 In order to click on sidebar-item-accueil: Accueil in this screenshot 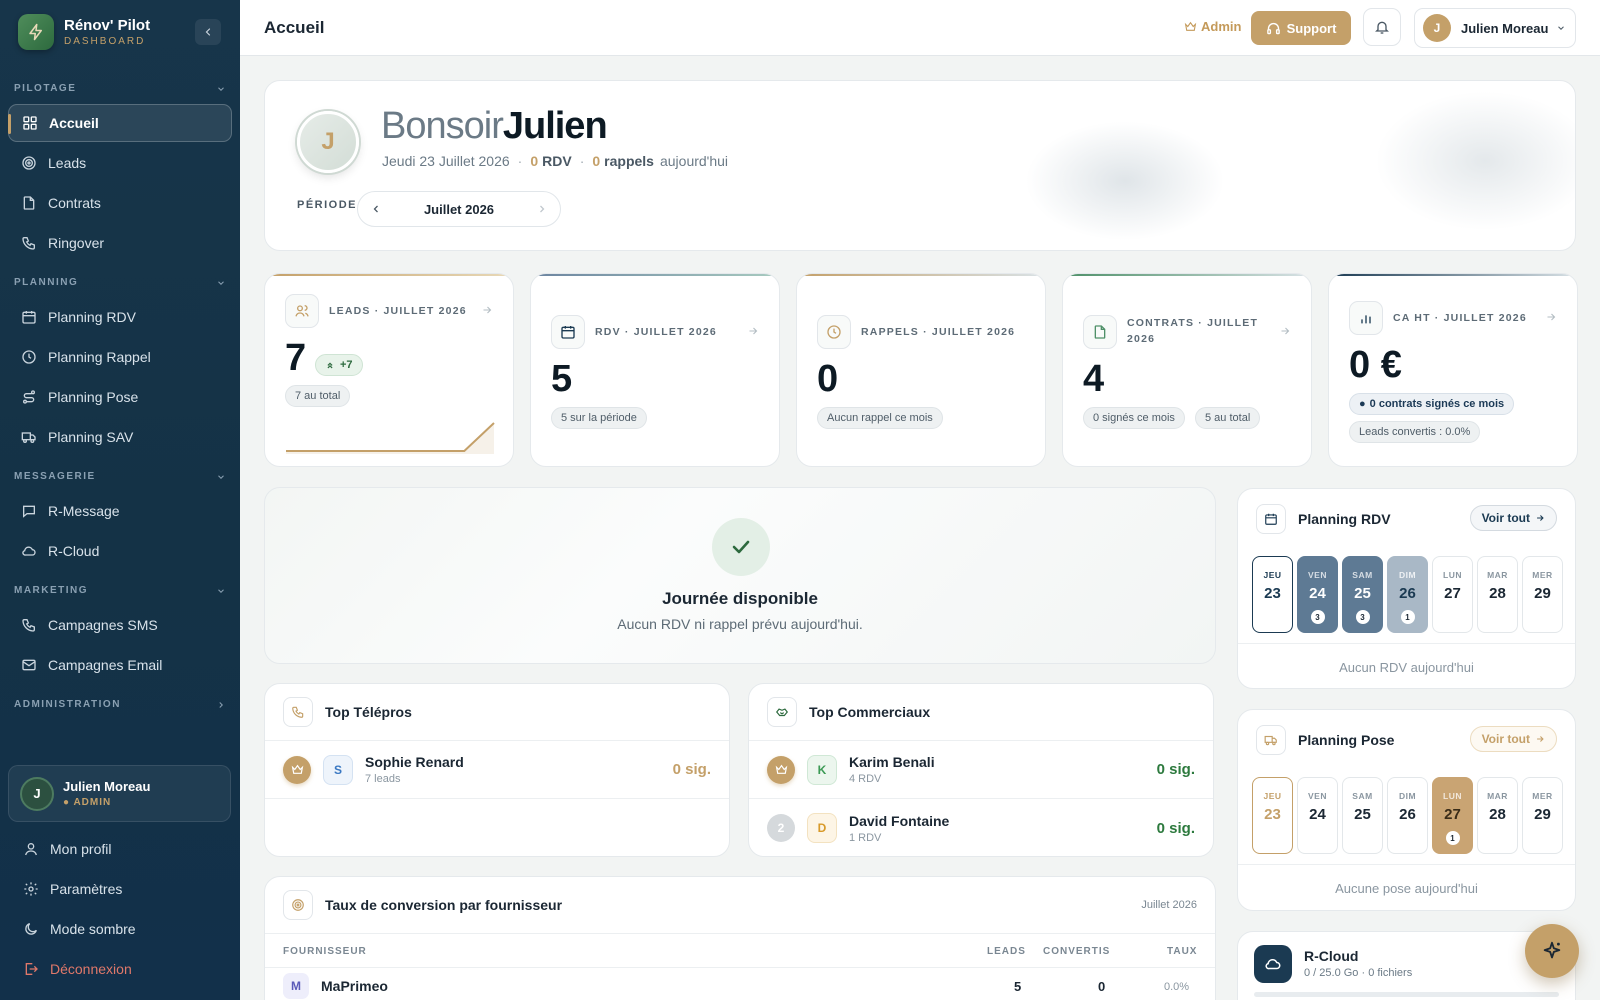, I will do `click(120, 123)`.